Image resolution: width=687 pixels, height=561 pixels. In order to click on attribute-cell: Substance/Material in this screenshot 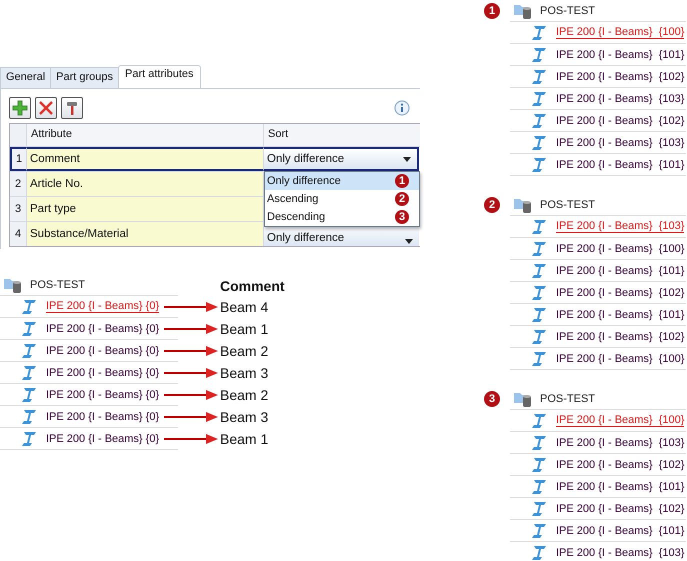, I will do `click(144, 234)`.